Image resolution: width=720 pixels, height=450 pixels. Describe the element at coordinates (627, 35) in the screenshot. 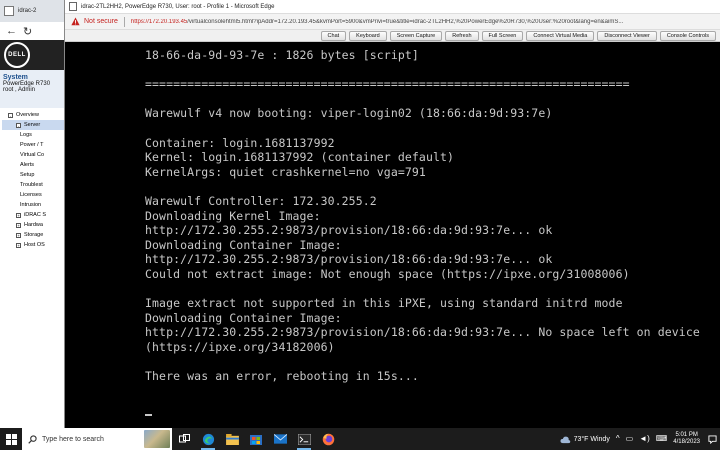

I see `console-toolbar-button: Disconnect Viewer` at that location.